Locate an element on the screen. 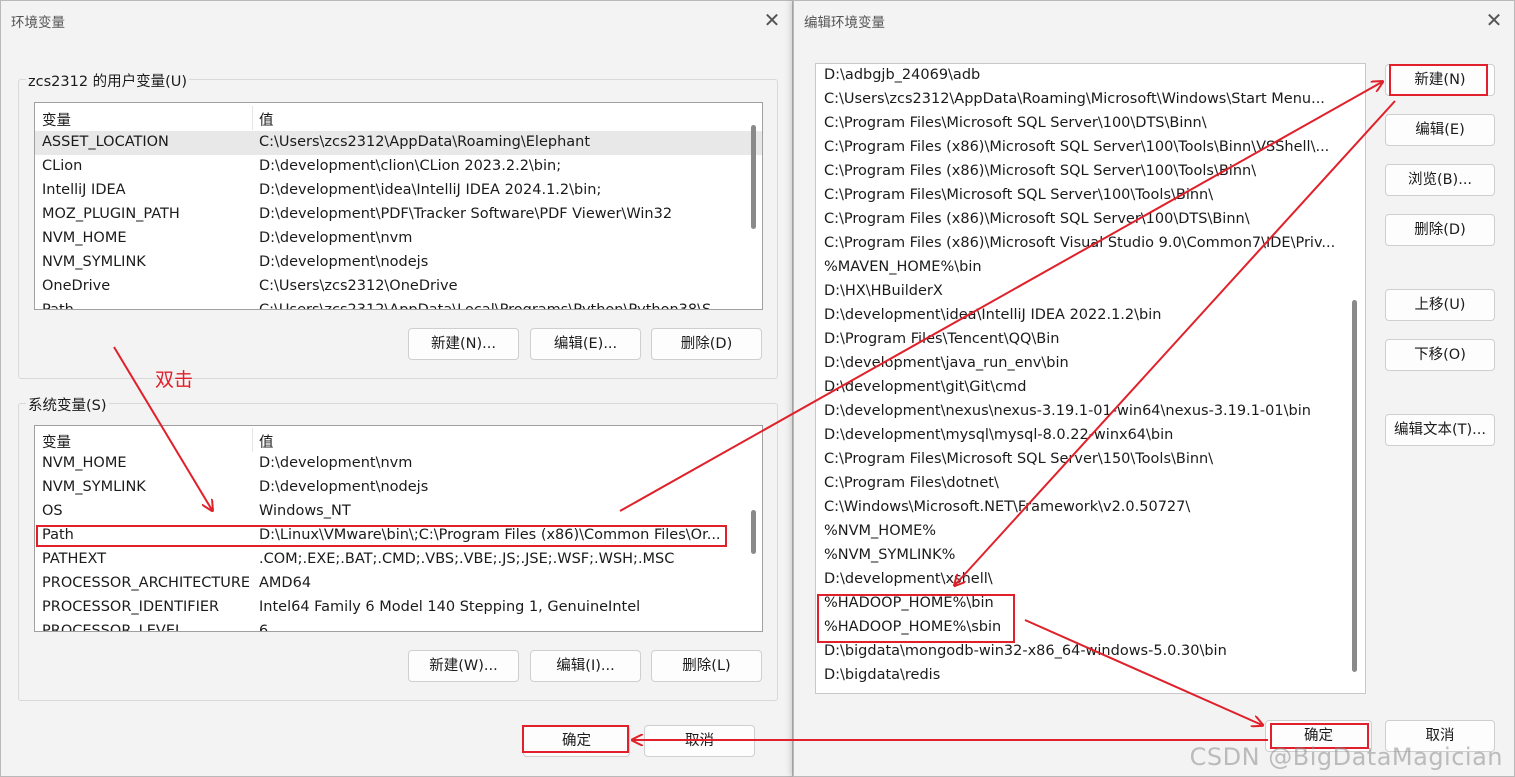 Image resolution: width=1515 pixels, height=777 pixels. variable-value: Windows_NT is located at coordinates (305, 511).